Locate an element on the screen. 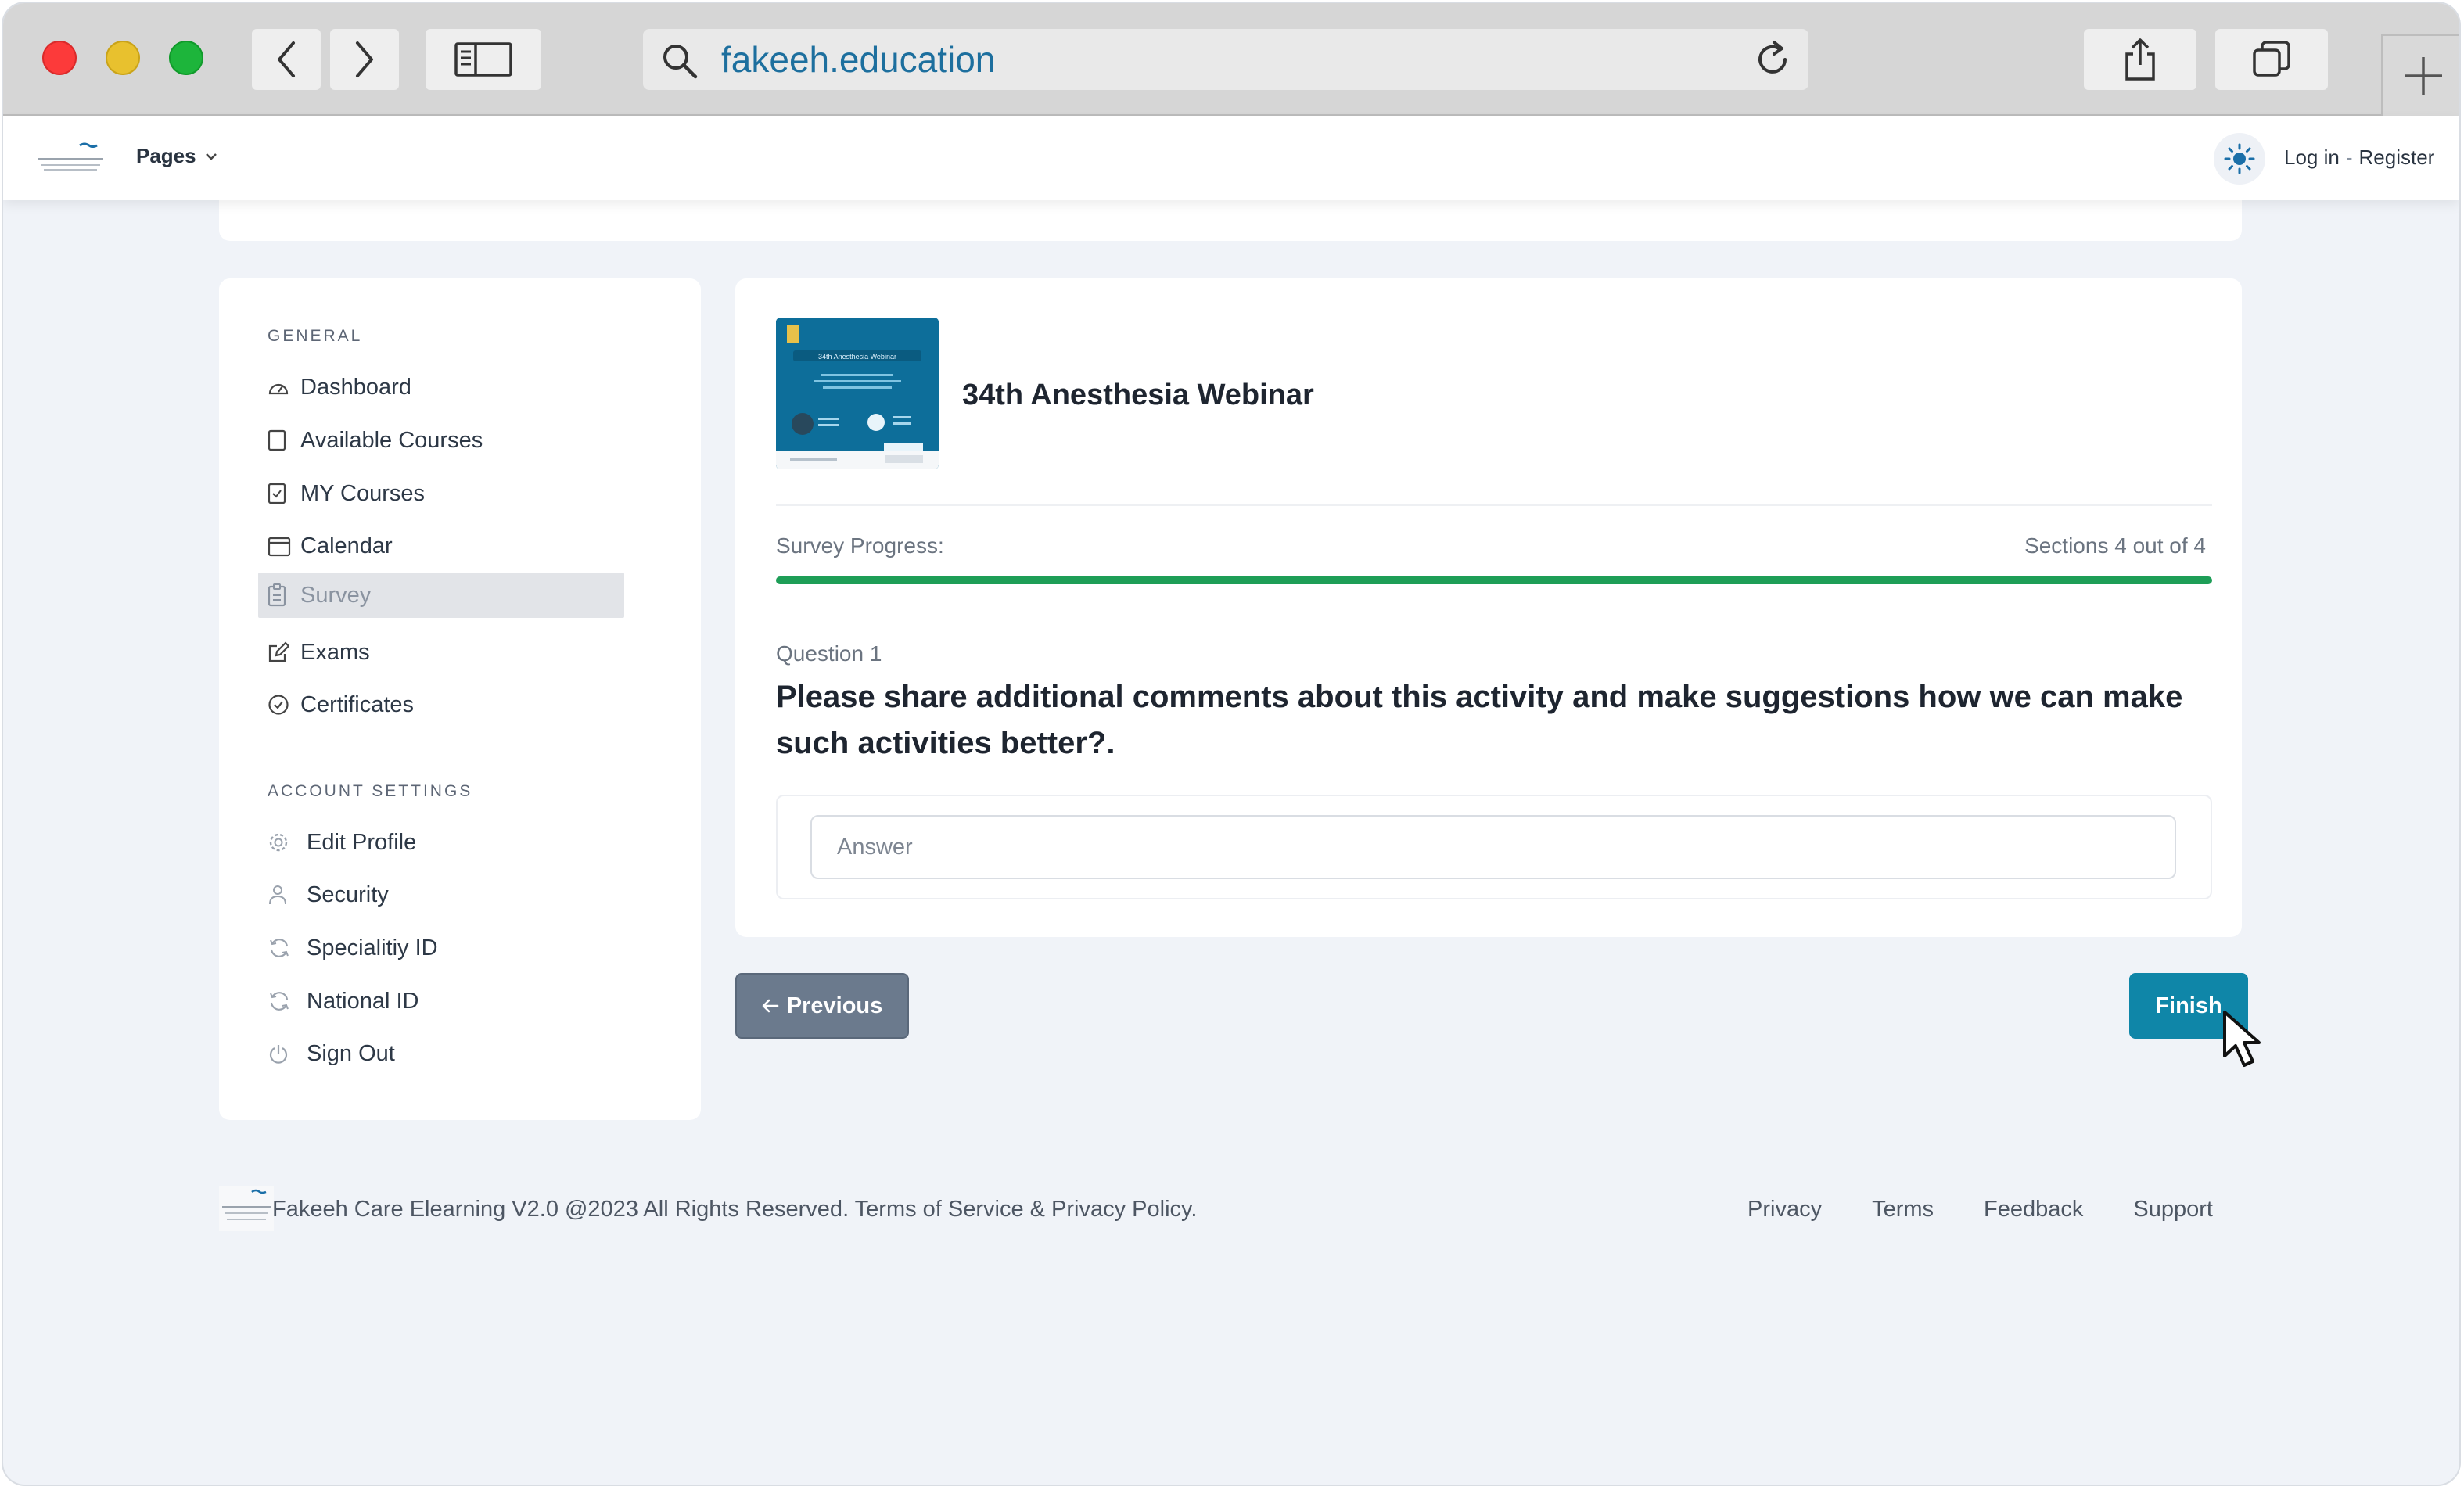 The width and height of the screenshot is (2464, 1490). pages-menu: Pages is located at coordinates (177, 156).